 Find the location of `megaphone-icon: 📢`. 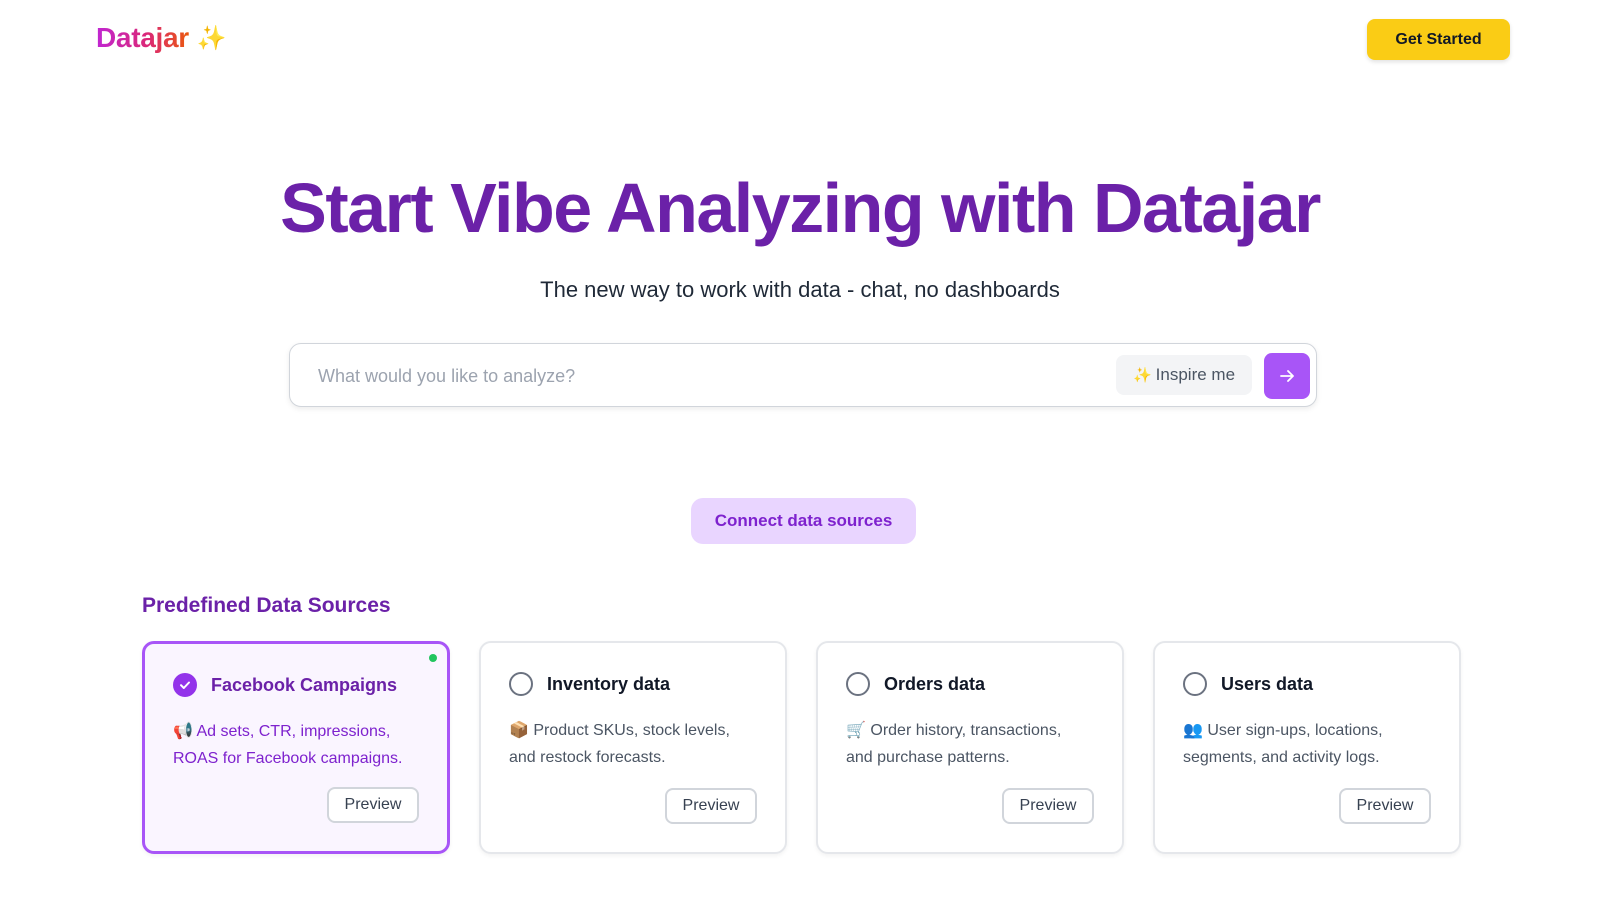

megaphone-icon: 📢 is located at coordinates (183, 731).